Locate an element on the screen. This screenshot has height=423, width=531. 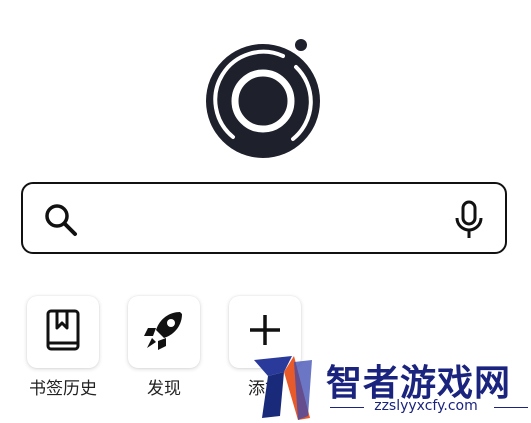
shortcut-bookmarks-history: 书签历史 is located at coordinates (63, 347).